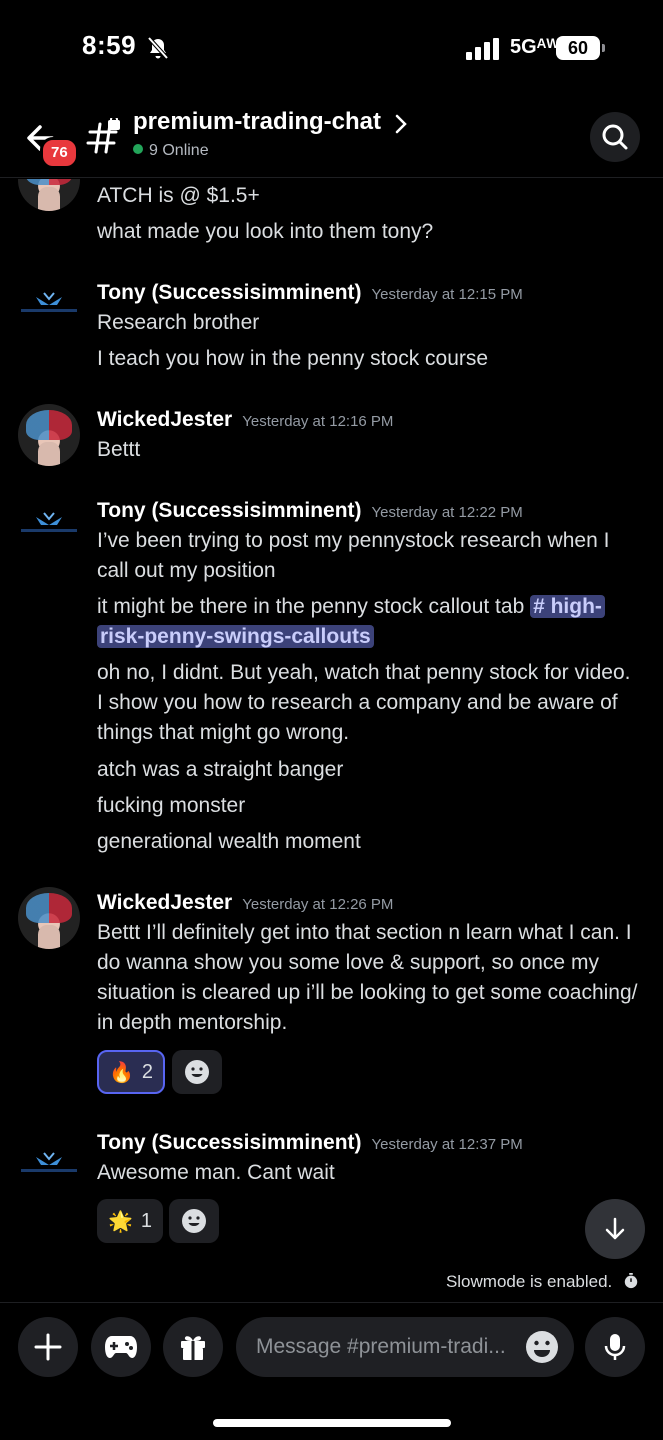  Describe the element at coordinates (265, 231) in the screenshot. I see `message-text: what made you look into them tony?` at that location.